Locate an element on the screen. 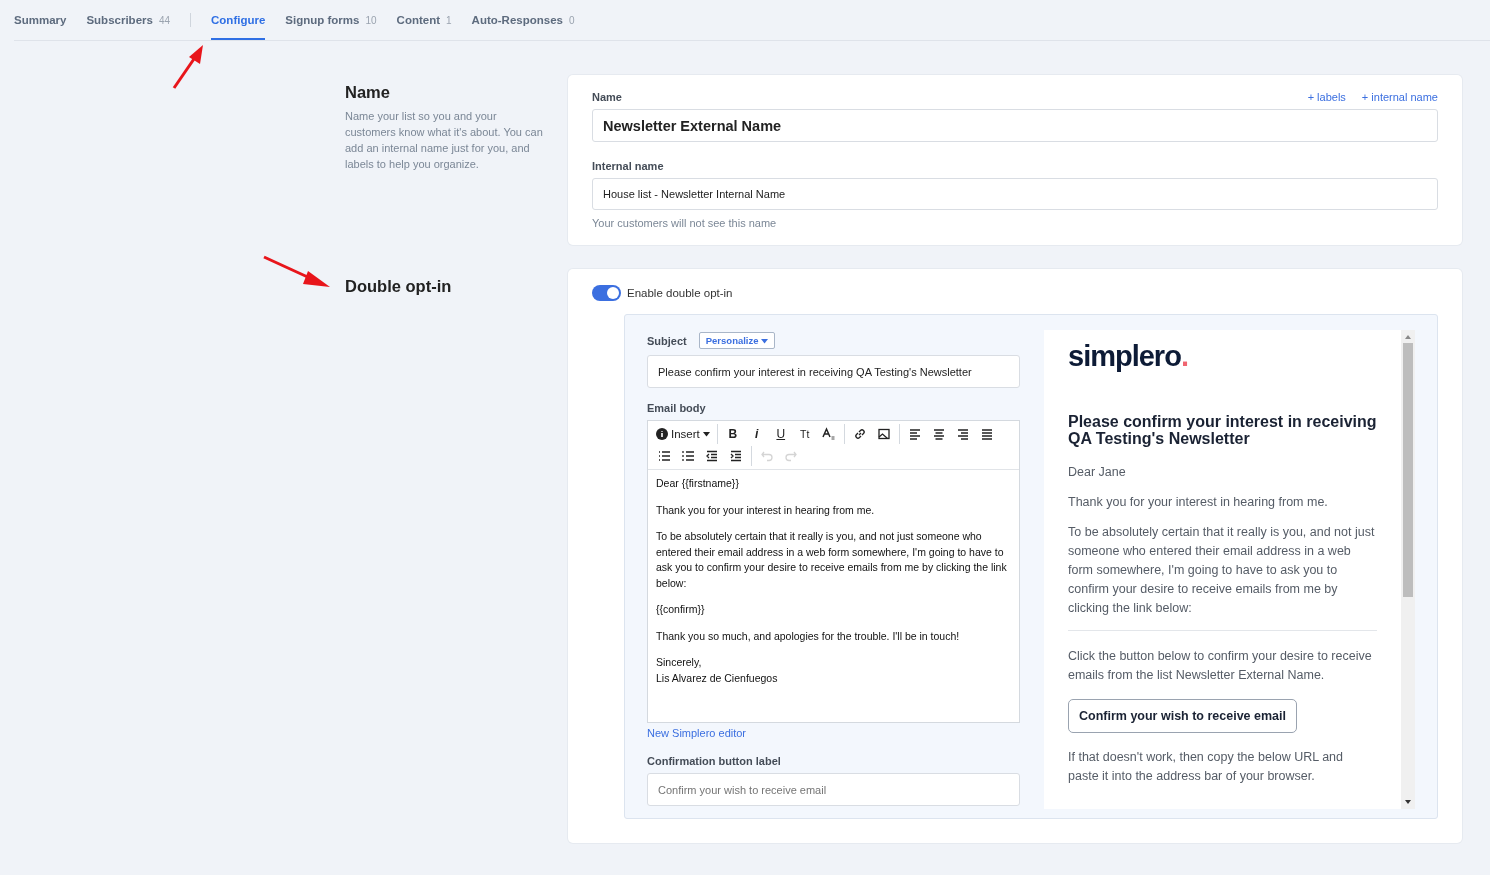  tab-count: 44 is located at coordinates (164, 20).